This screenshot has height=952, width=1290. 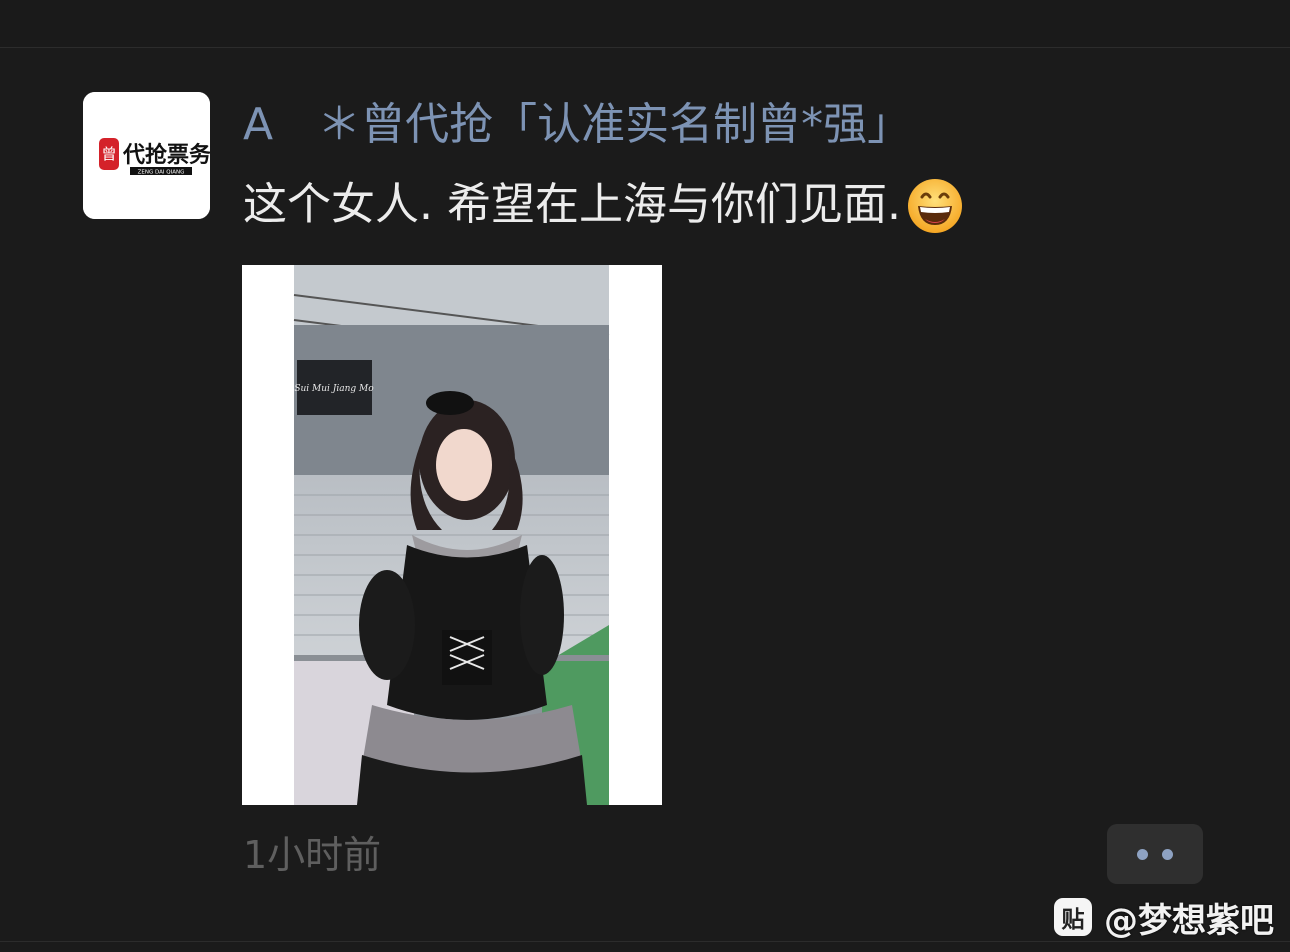 What do you see at coordinates (1073, 917) in the screenshot?
I see `tieba-icon: 贴` at bounding box center [1073, 917].